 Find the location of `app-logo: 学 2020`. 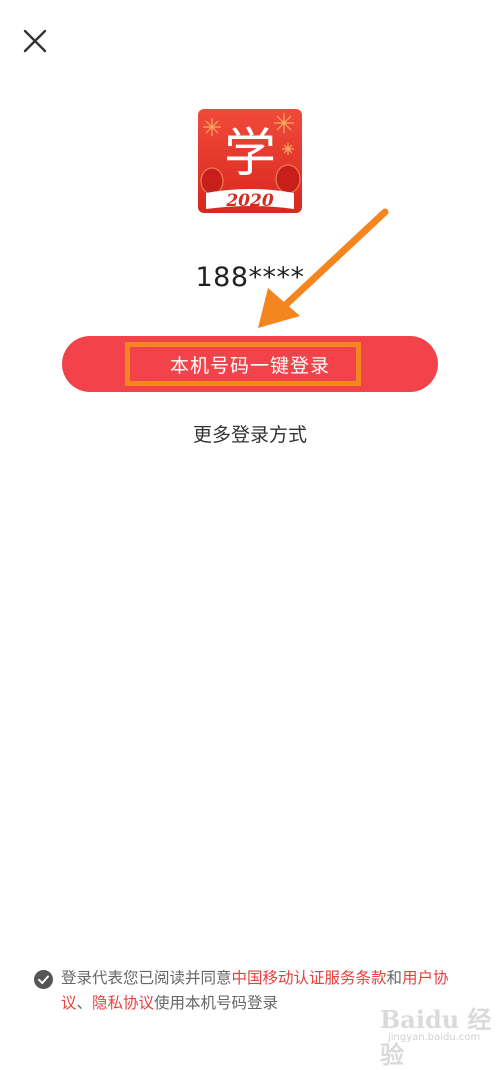

app-logo: 学 2020 is located at coordinates (250, 161).